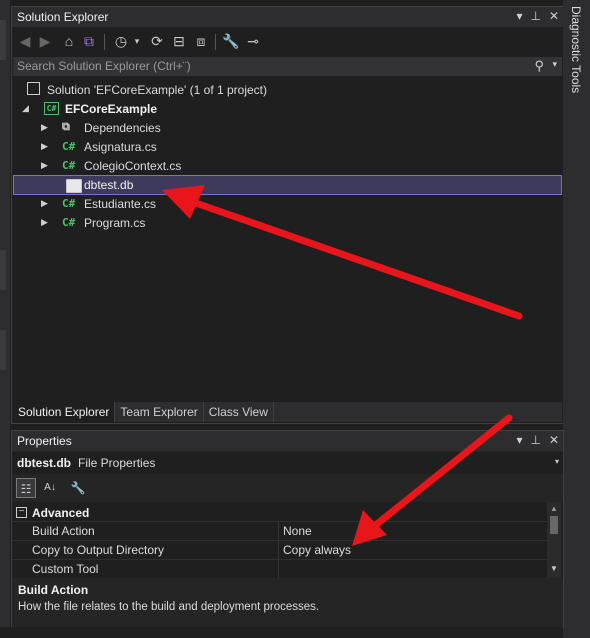  I want to click on red-arrow-to-copy-always, so click(432, 480).